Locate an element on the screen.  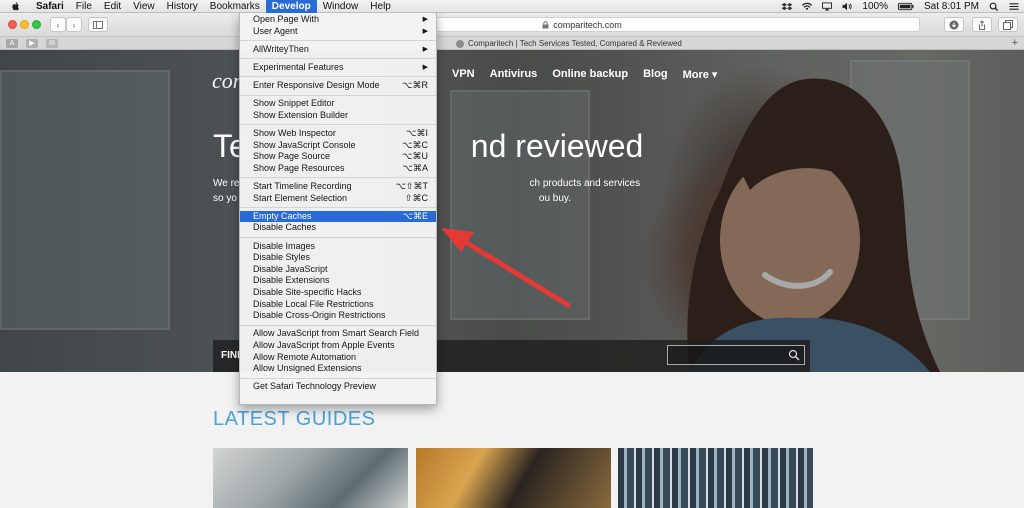
menu-item-start-timeline-recording: Start Timeline Recording ⌥⇧⌘T is located at coordinates (338, 187).